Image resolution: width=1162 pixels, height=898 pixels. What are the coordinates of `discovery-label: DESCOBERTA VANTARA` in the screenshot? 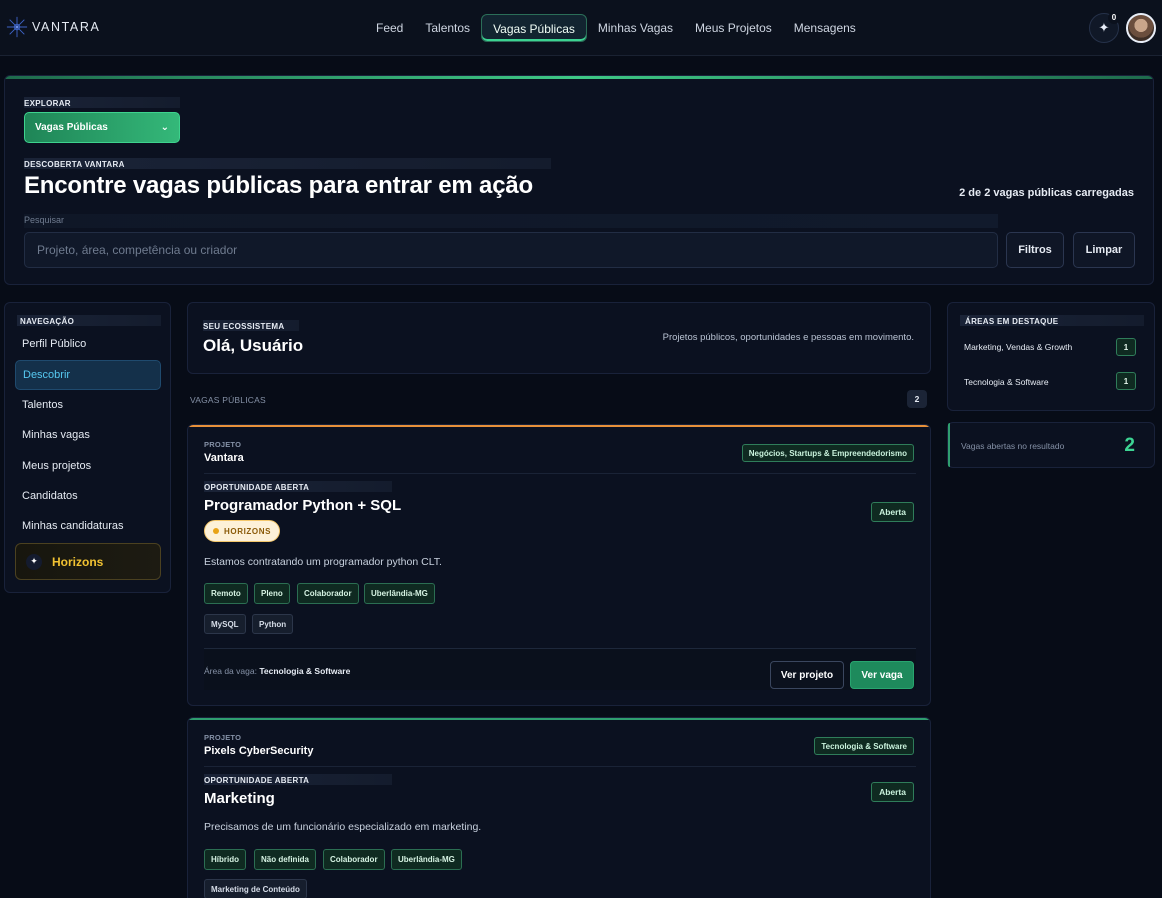 It's located at (287, 163).